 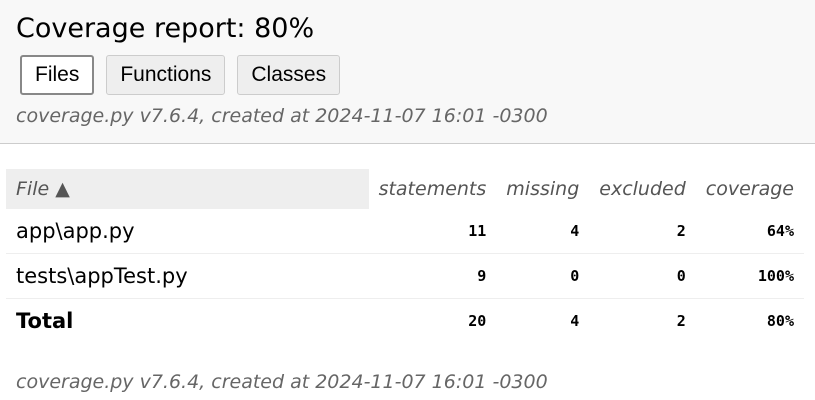 I want to click on cell-missing: 4, so click(x=543, y=231).